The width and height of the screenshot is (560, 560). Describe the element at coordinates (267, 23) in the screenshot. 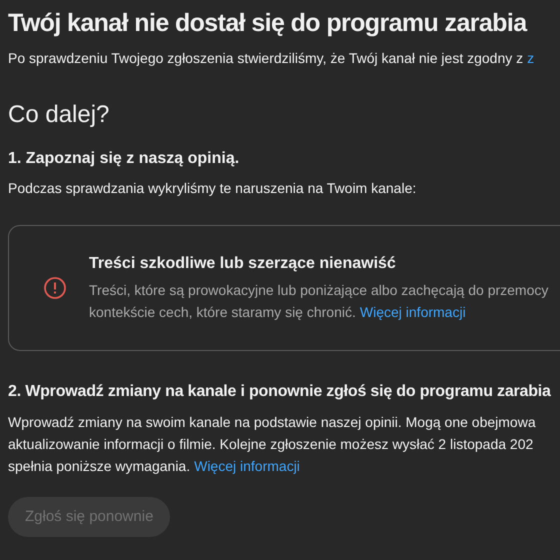

I see `page-title: Twój kanał nie dostał się do programu zarabia` at that location.